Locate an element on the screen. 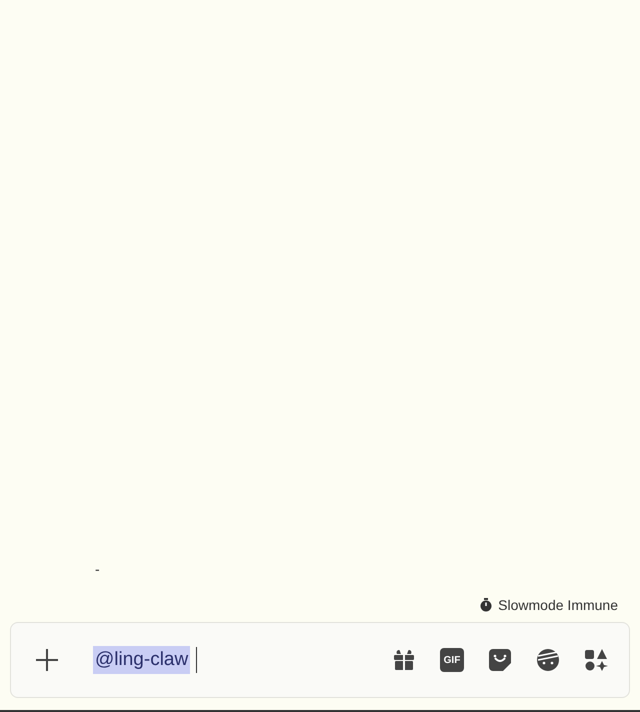 Image resolution: width=640 pixels, height=712 pixels. plus-icon is located at coordinates (47, 660).